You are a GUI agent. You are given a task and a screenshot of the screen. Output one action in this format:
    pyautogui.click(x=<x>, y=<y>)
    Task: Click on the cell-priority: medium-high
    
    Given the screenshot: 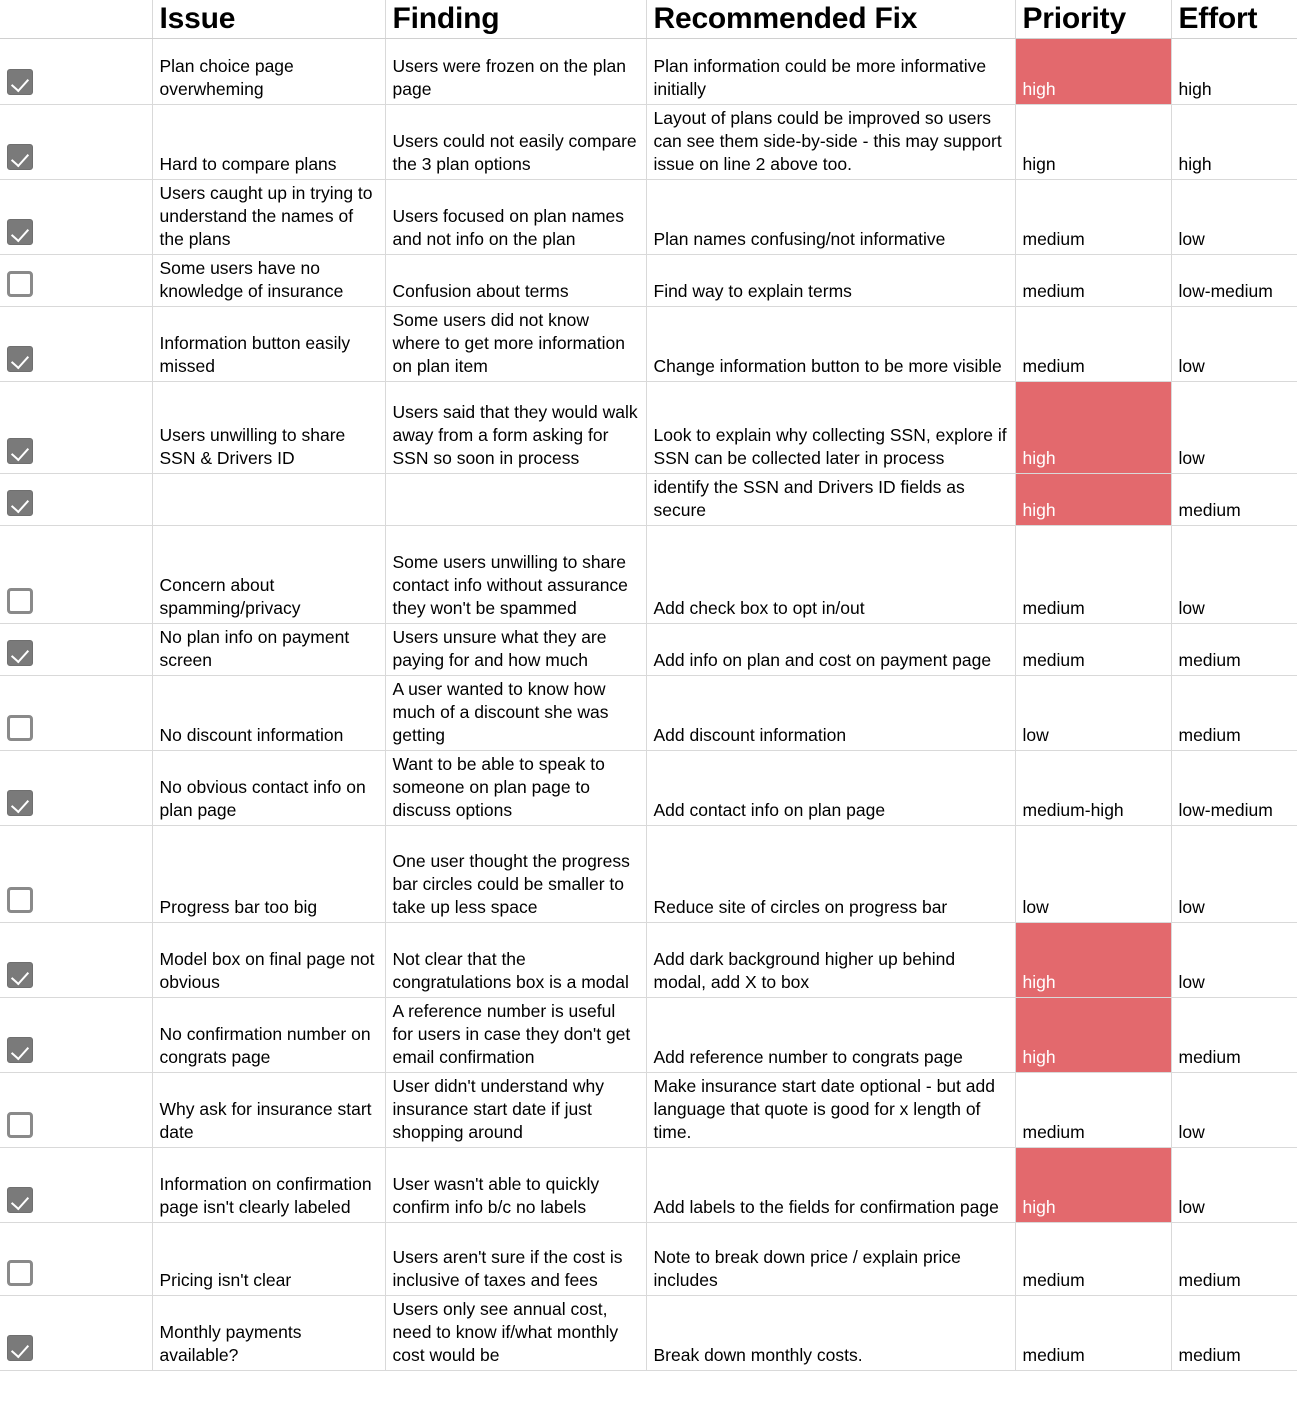 What is the action you would take?
    pyautogui.click(x=1093, y=788)
    